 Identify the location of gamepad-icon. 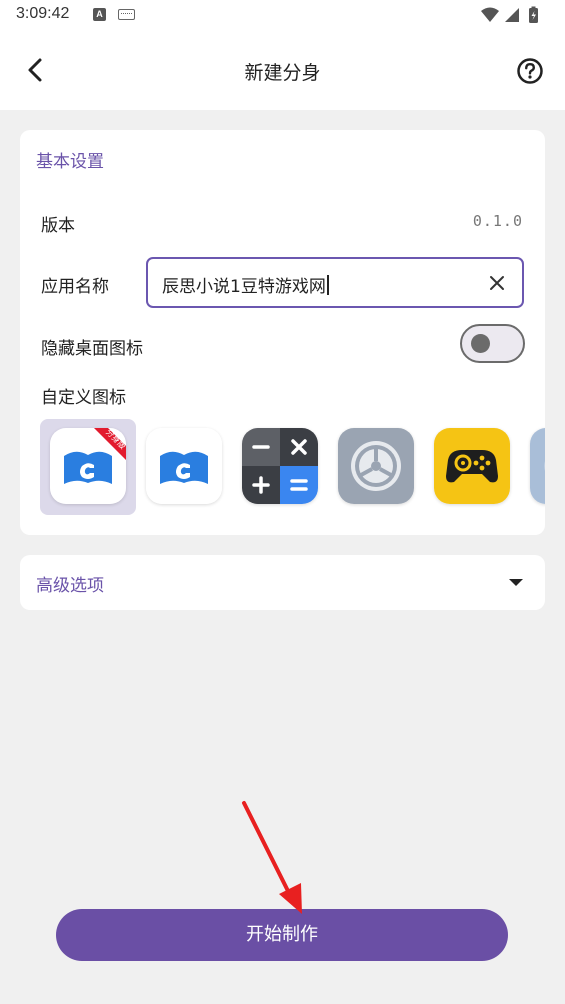
(472, 466).